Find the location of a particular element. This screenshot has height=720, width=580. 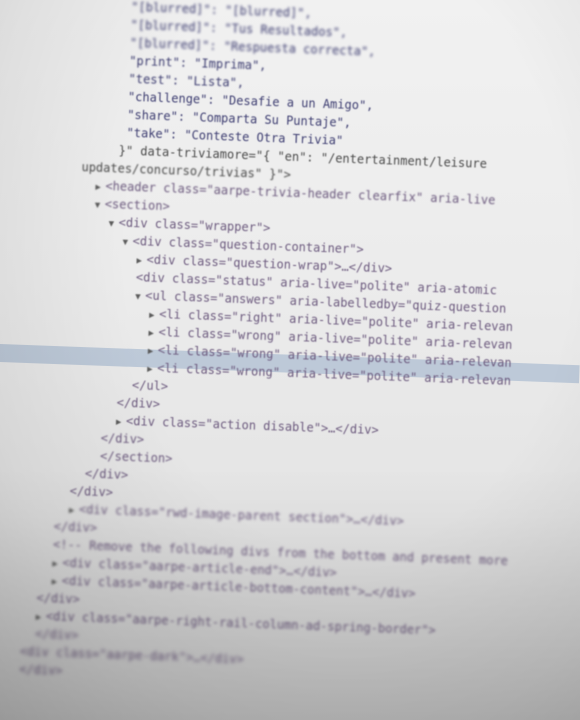

code-line: ▶ <div class="action disable">…</div> is located at coordinates (247, 426).